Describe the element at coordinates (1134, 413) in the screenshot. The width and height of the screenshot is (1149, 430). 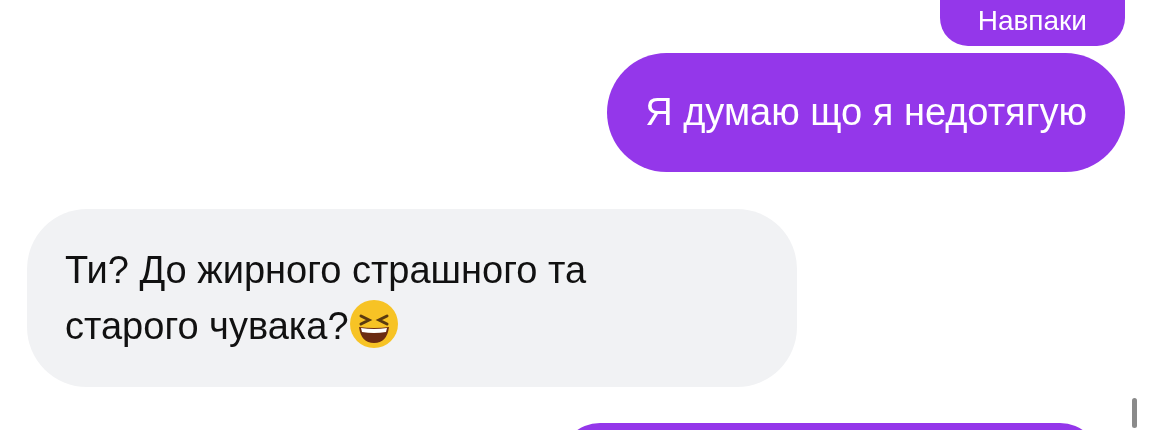
I see `scrollbar` at that location.